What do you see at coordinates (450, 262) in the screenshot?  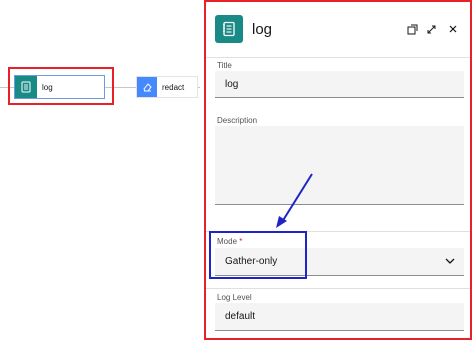 I see `chevron-down-icon` at bounding box center [450, 262].